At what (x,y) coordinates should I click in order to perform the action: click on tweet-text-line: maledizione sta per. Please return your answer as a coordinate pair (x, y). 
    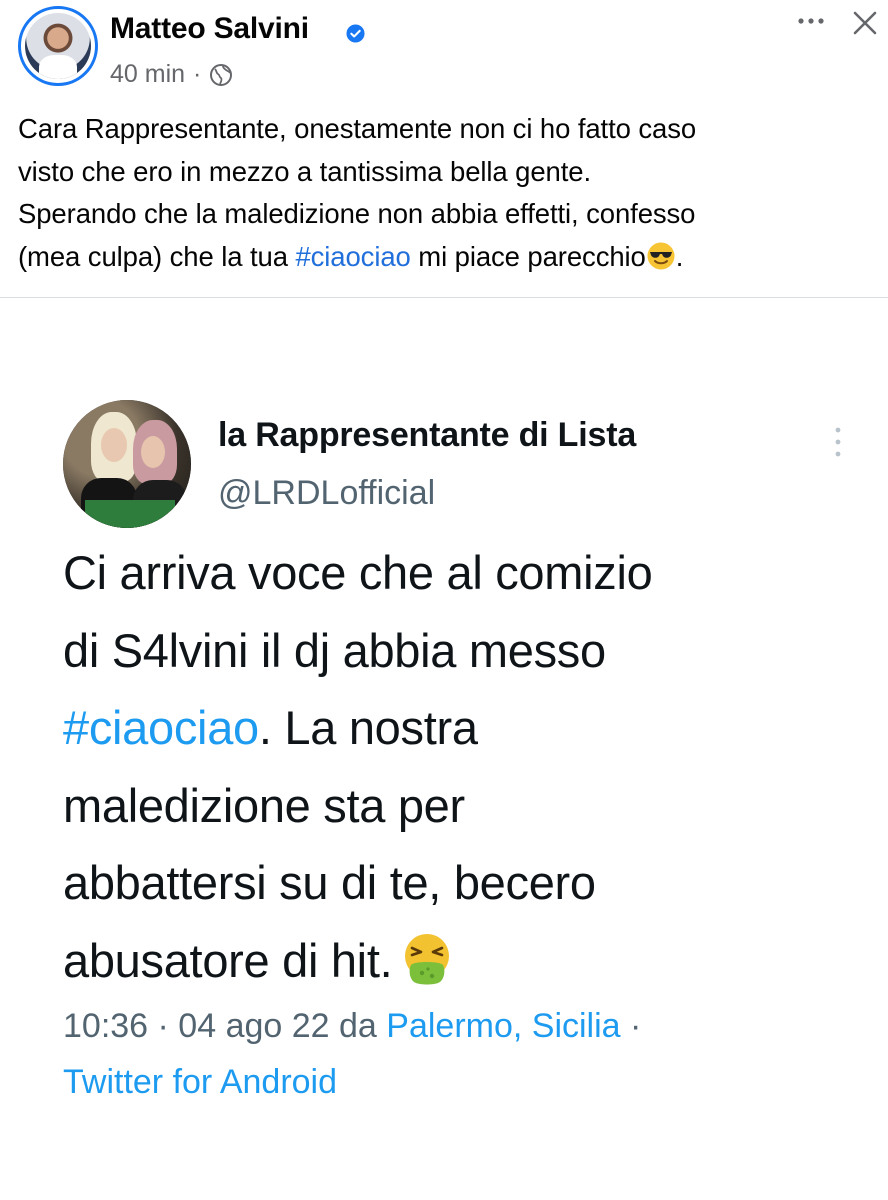
    Looking at the image, I should click on (264, 805).